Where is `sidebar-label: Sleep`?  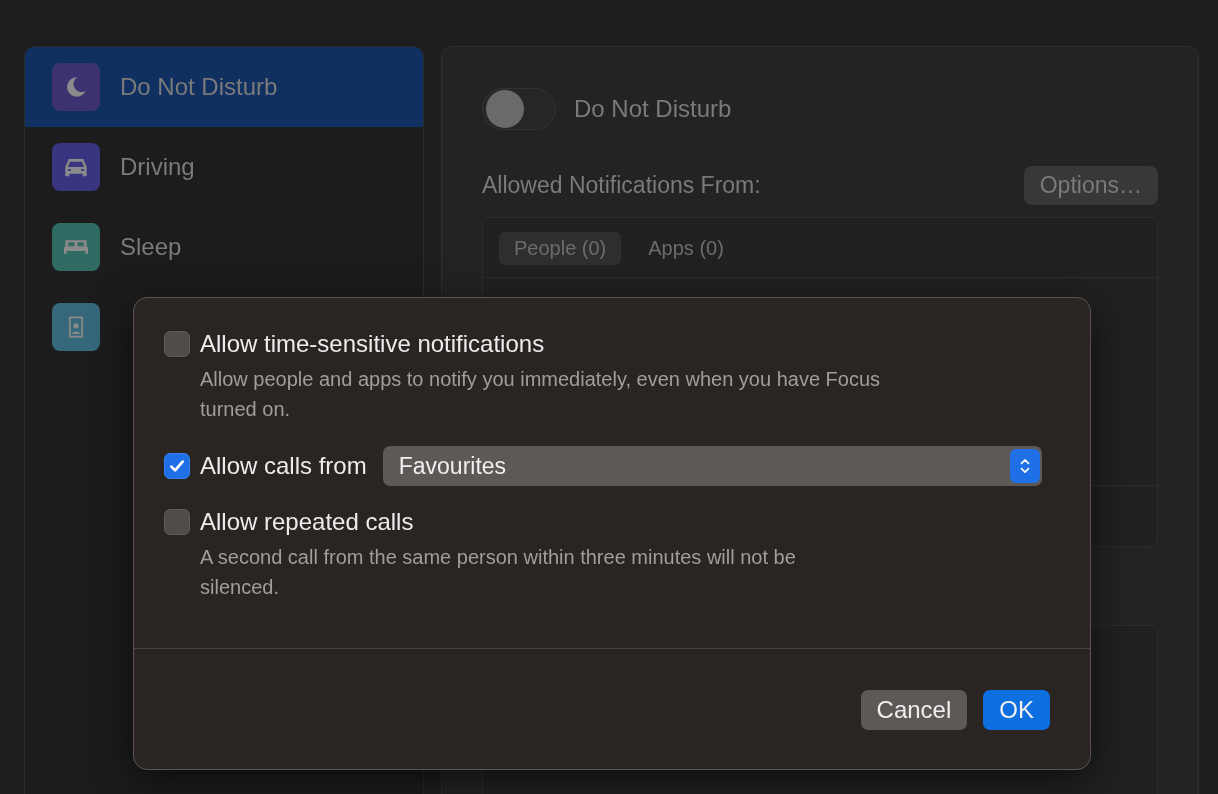 sidebar-label: Sleep is located at coordinates (151, 247).